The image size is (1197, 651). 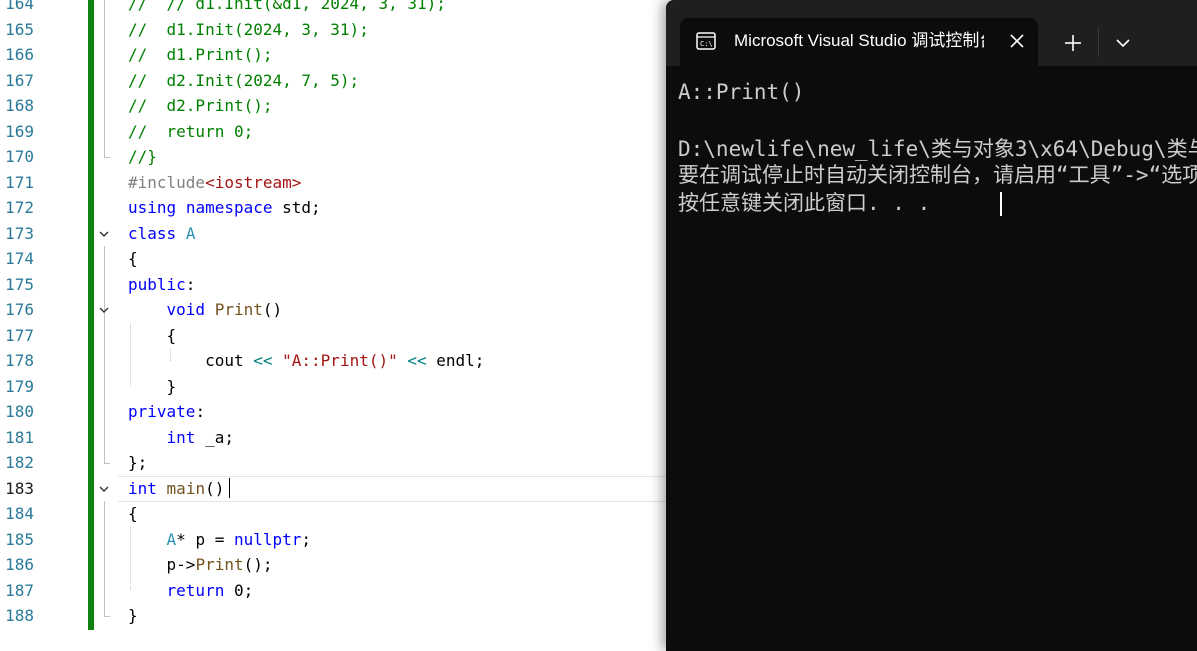 What do you see at coordinates (1017, 41) in the screenshot?
I see `close-icon` at bounding box center [1017, 41].